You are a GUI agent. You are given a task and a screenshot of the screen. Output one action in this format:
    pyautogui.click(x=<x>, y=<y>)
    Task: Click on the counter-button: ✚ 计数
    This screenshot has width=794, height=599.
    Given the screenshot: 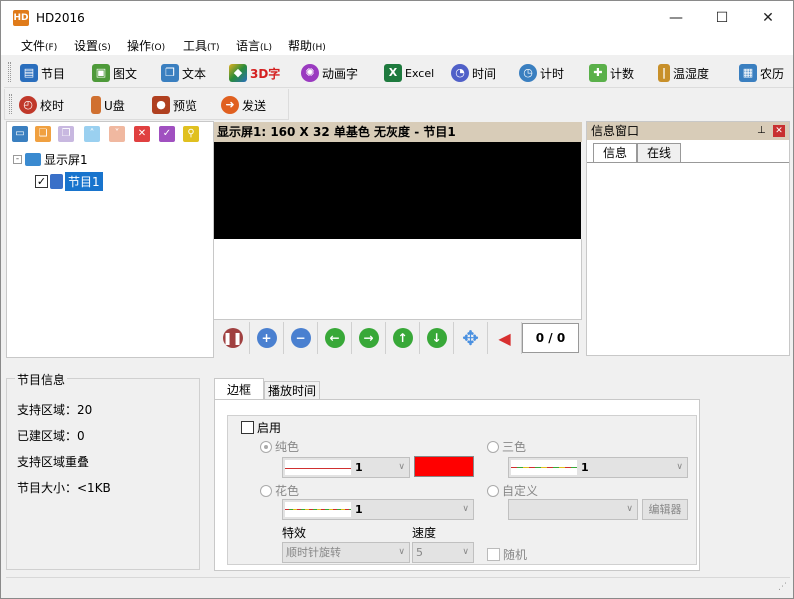 What is the action you would take?
    pyautogui.click(x=611, y=73)
    